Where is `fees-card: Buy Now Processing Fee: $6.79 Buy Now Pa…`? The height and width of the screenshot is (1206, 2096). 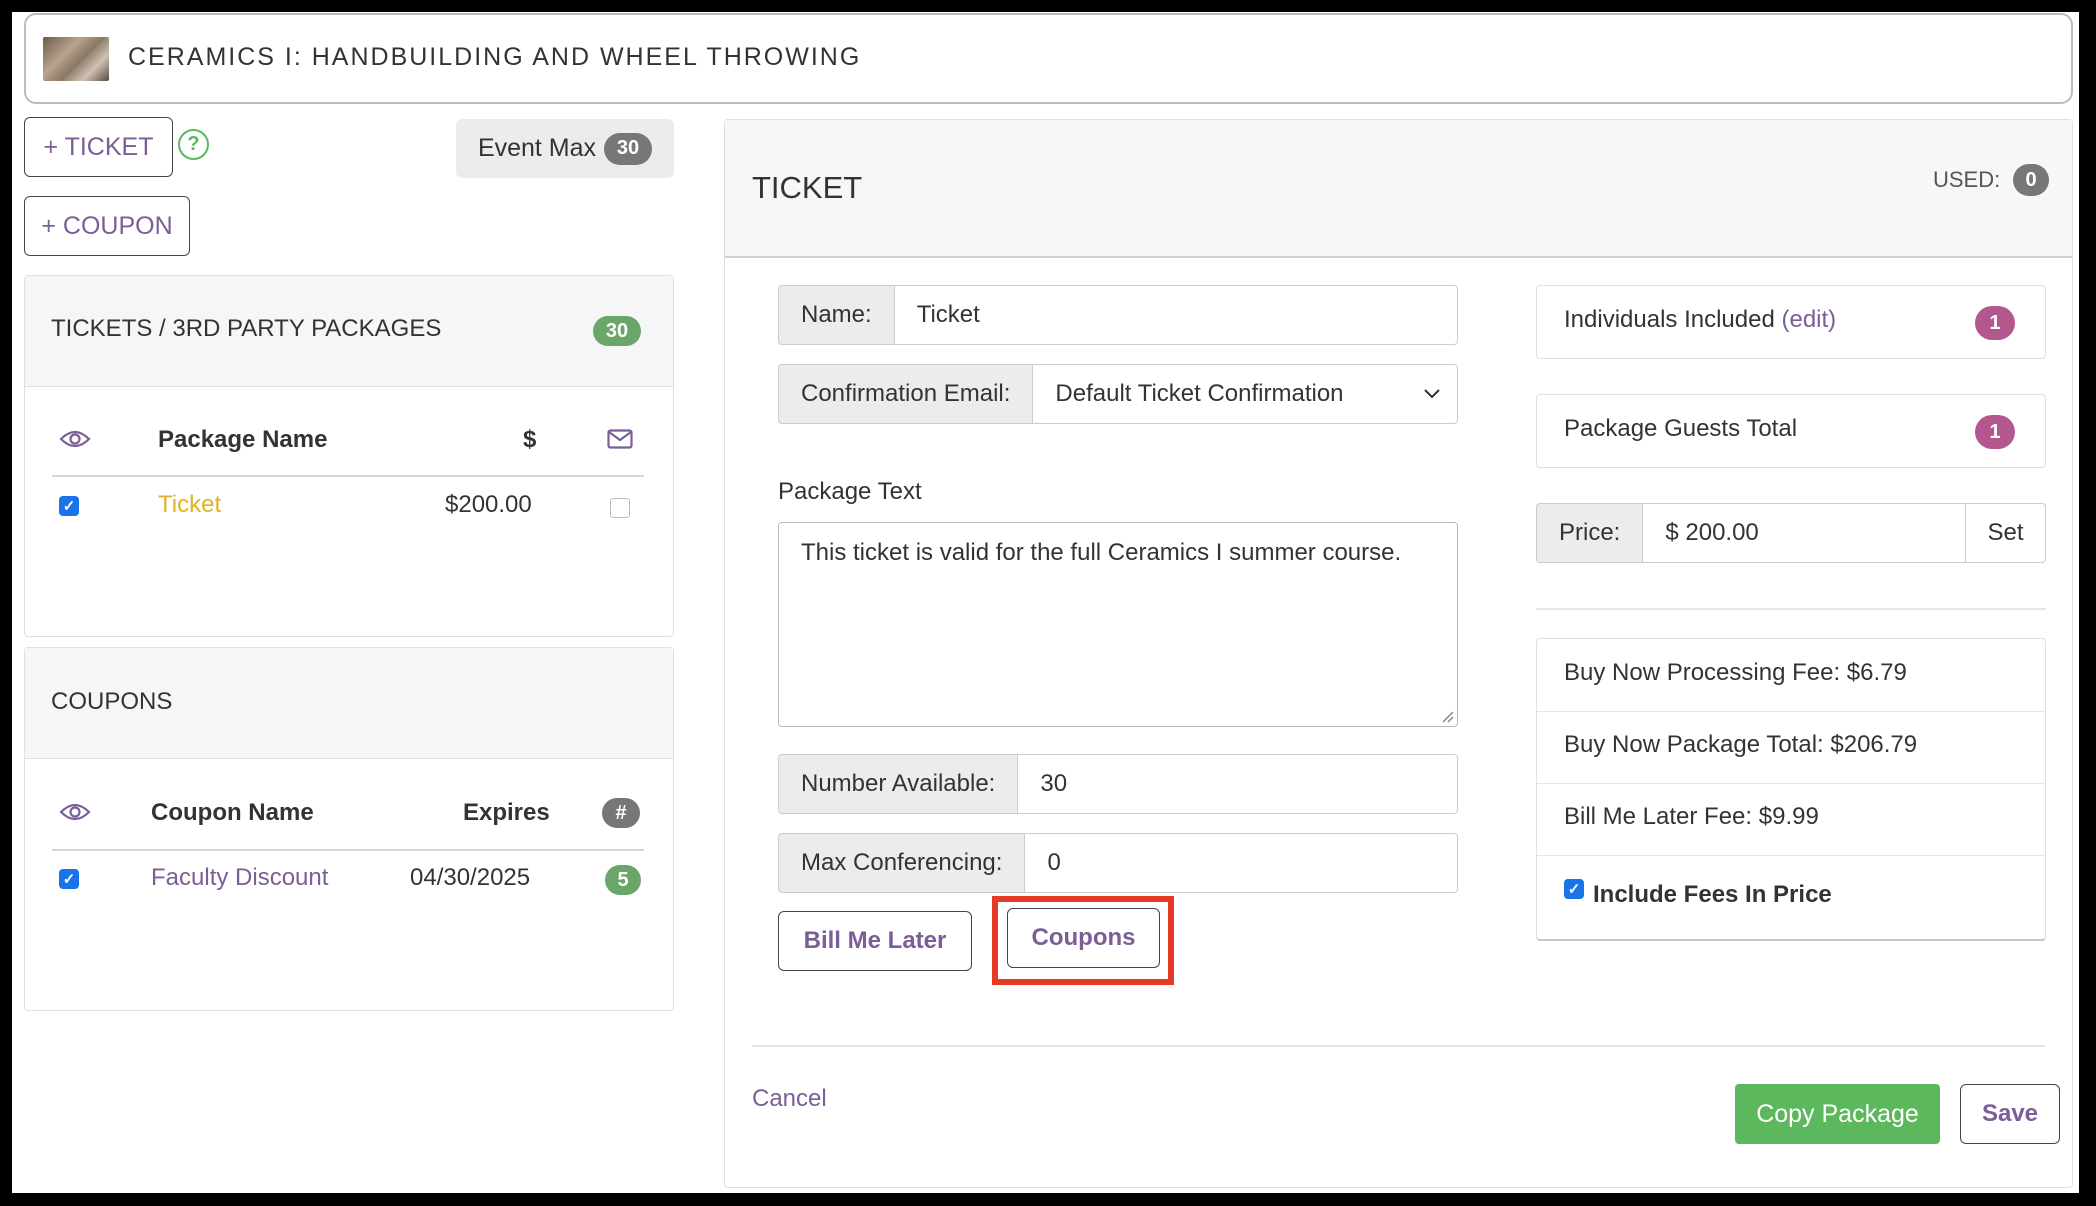
fees-card: Buy Now Processing Fee: $6.79 Buy Now Pa… is located at coordinates (1791, 789).